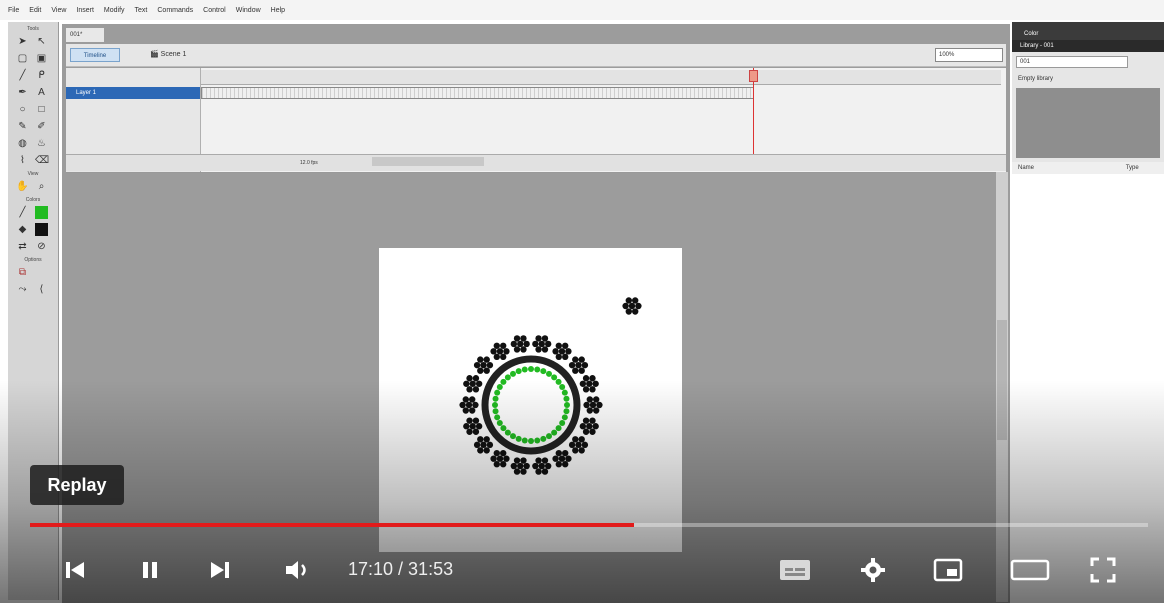  What do you see at coordinates (150, 570) in the screenshot?
I see `pause-icon` at bounding box center [150, 570].